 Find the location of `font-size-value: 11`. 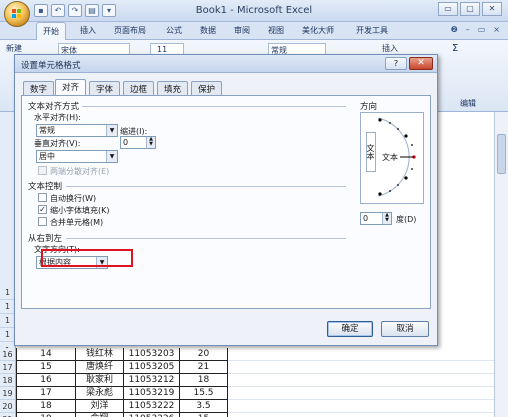

font-size-value: 11 is located at coordinates (162, 49).